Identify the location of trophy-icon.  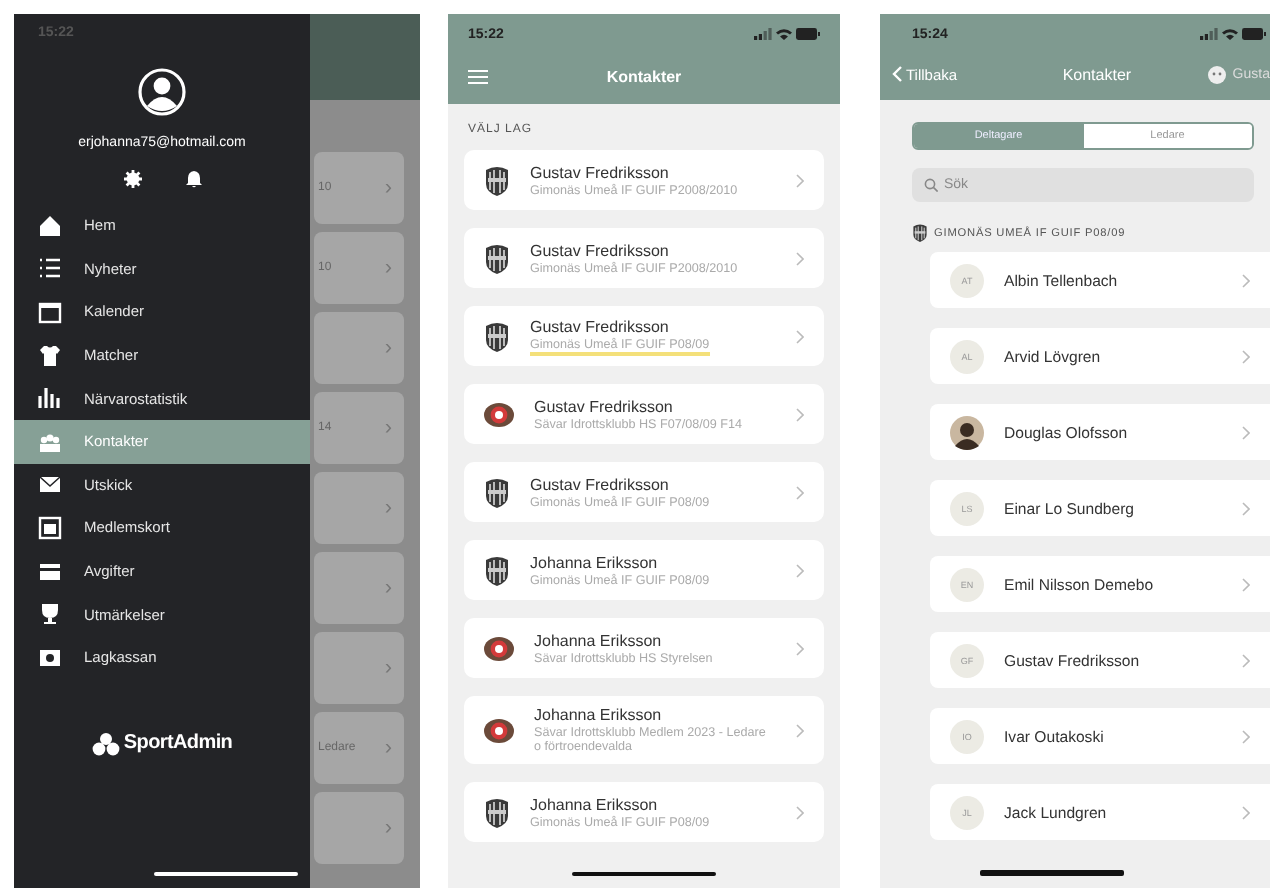
(50, 614).